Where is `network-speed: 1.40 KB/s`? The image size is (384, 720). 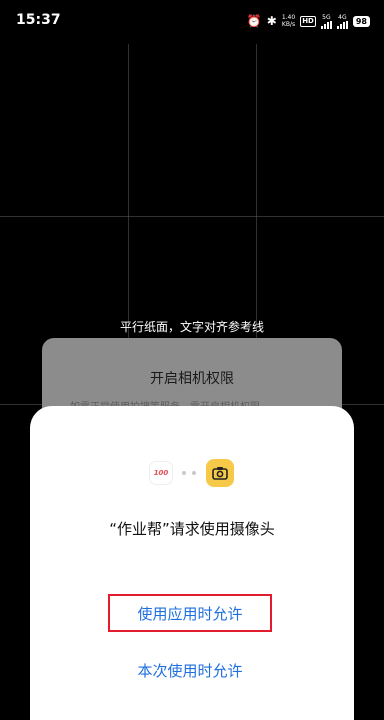 network-speed: 1.40 KB/s is located at coordinates (288, 21).